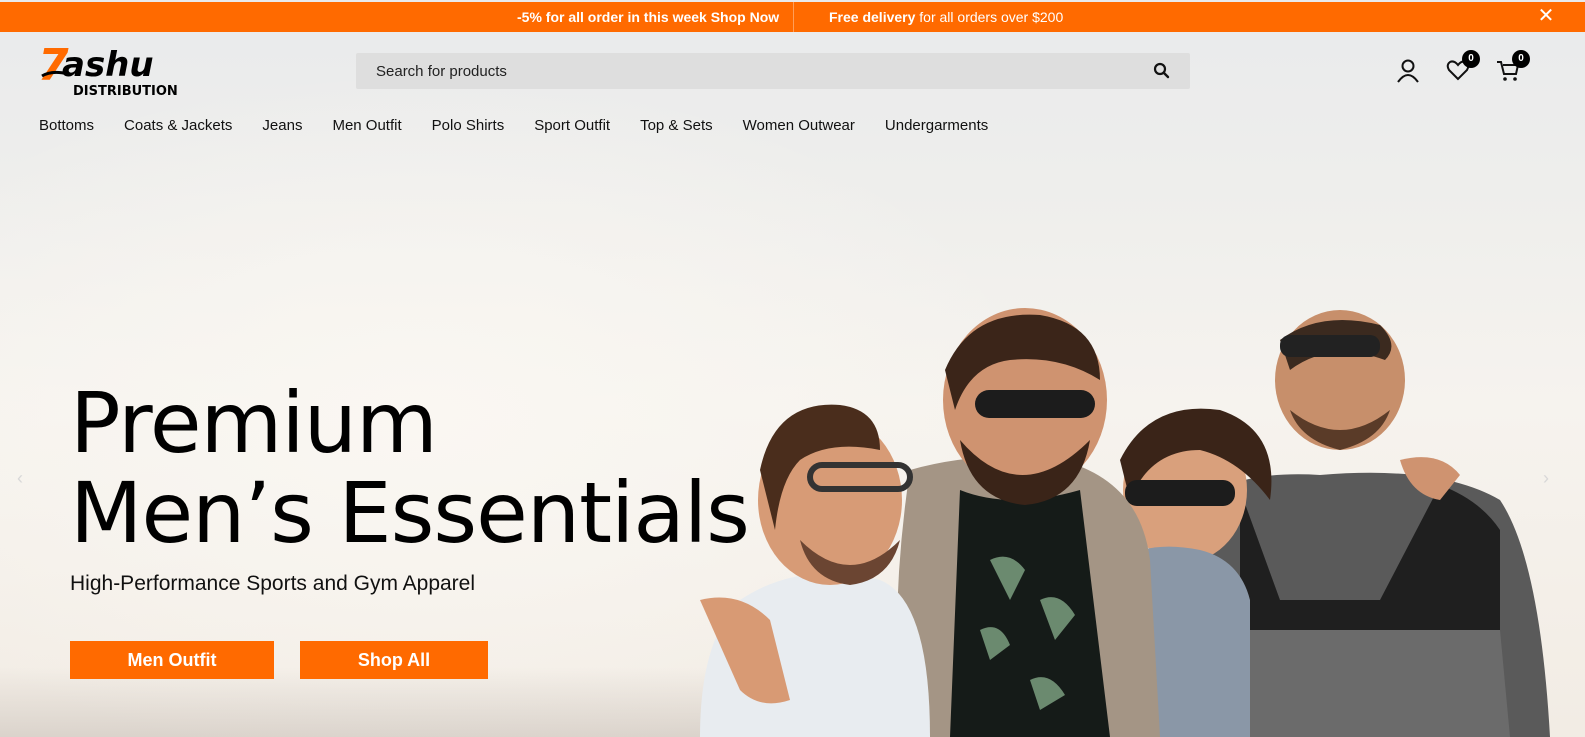 This screenshot has width=1585, height=737. Describe the element at coordinates (989, 17) in the screenshot. I see `delivery-text: for all orders over $200` at that location.